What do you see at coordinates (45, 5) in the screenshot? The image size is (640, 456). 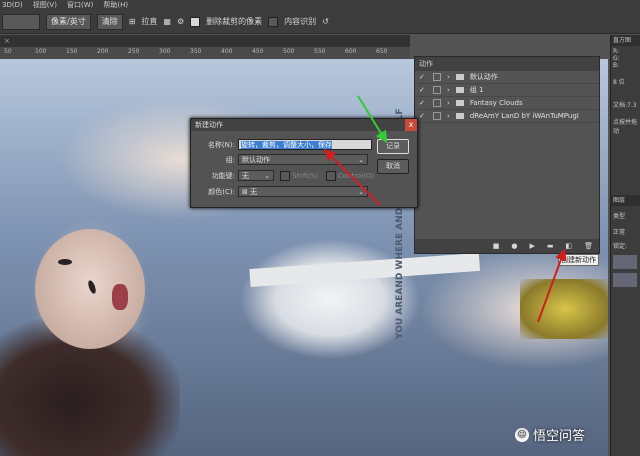 I see `menu-view: 视图(V)` at bounding box center [45, 5].